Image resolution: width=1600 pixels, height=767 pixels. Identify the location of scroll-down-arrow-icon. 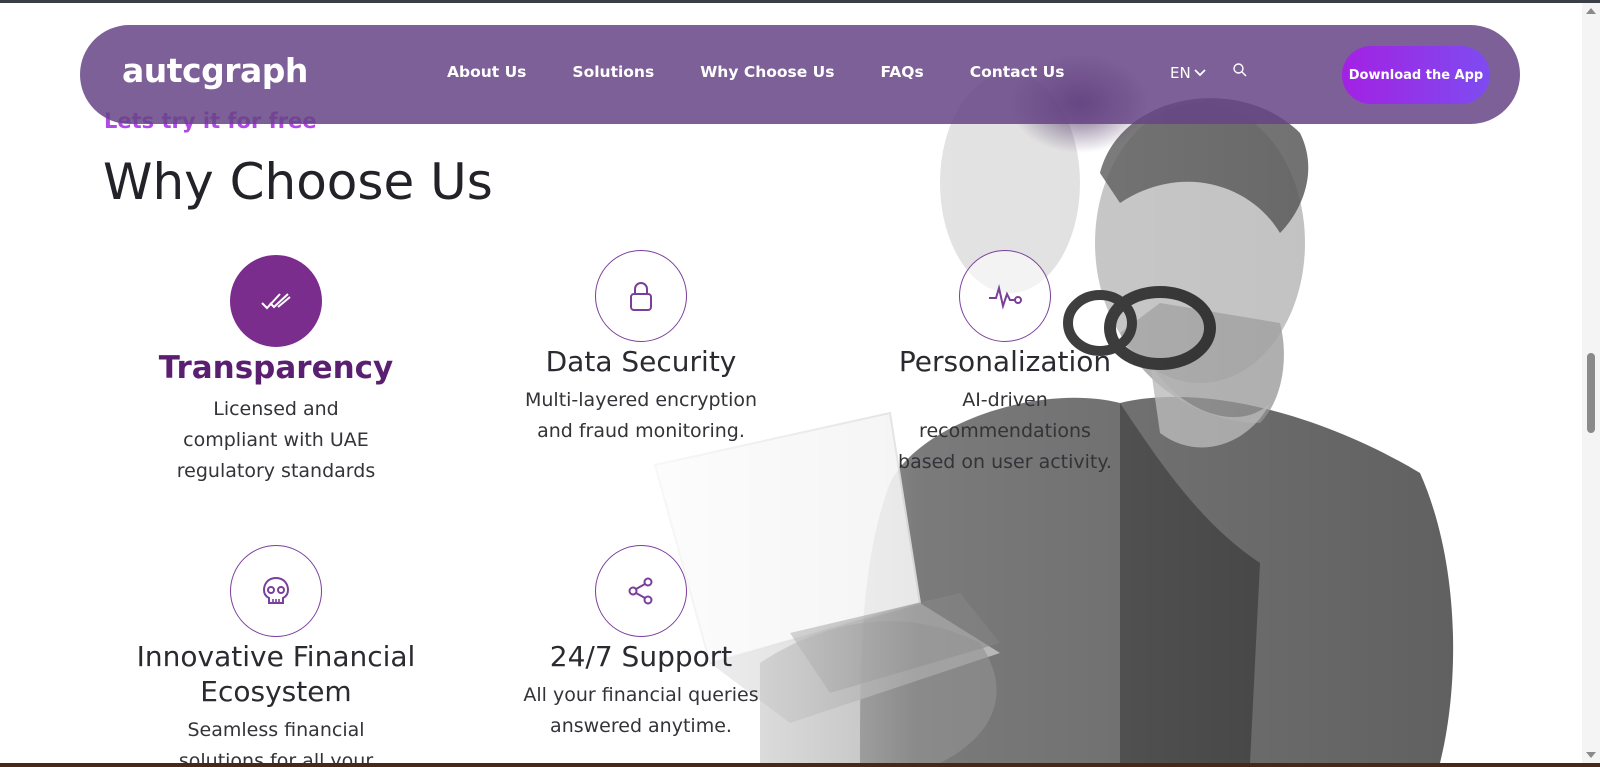
(1591, 755).